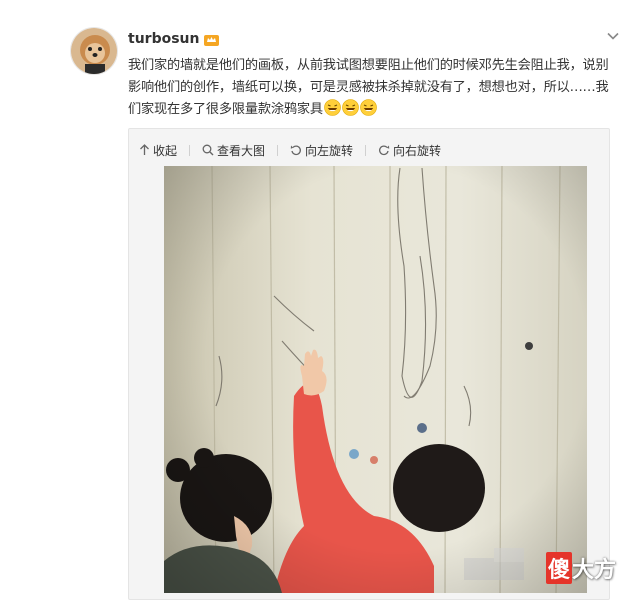 Image resolution: width=640 pixels, height=604 pixels. I want to click on watermark-first-char: 傻, so click(559, 568).